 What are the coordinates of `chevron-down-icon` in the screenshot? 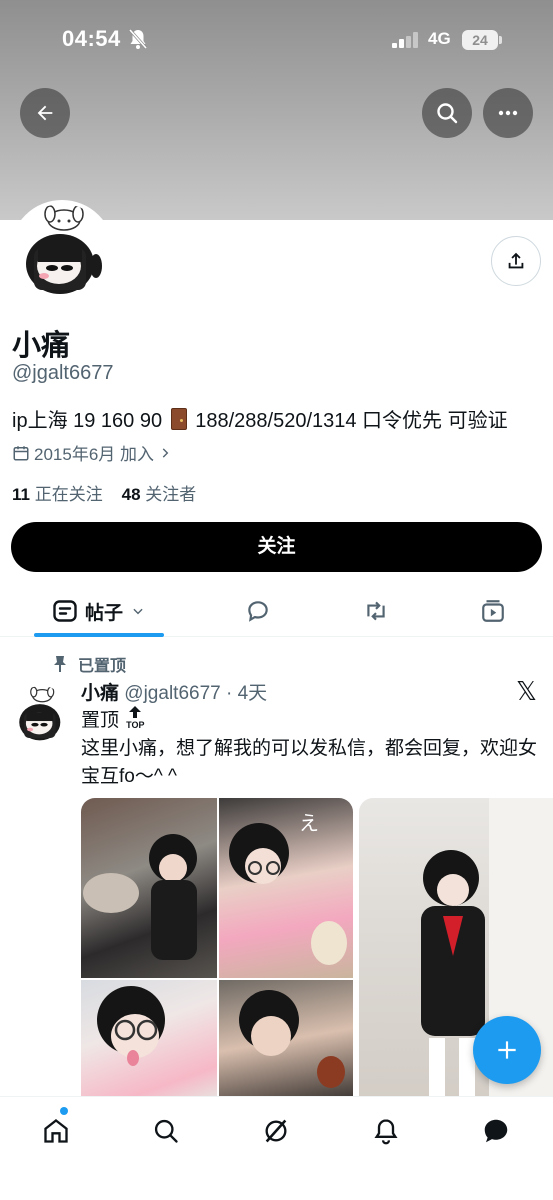 It's located at (138, 611).